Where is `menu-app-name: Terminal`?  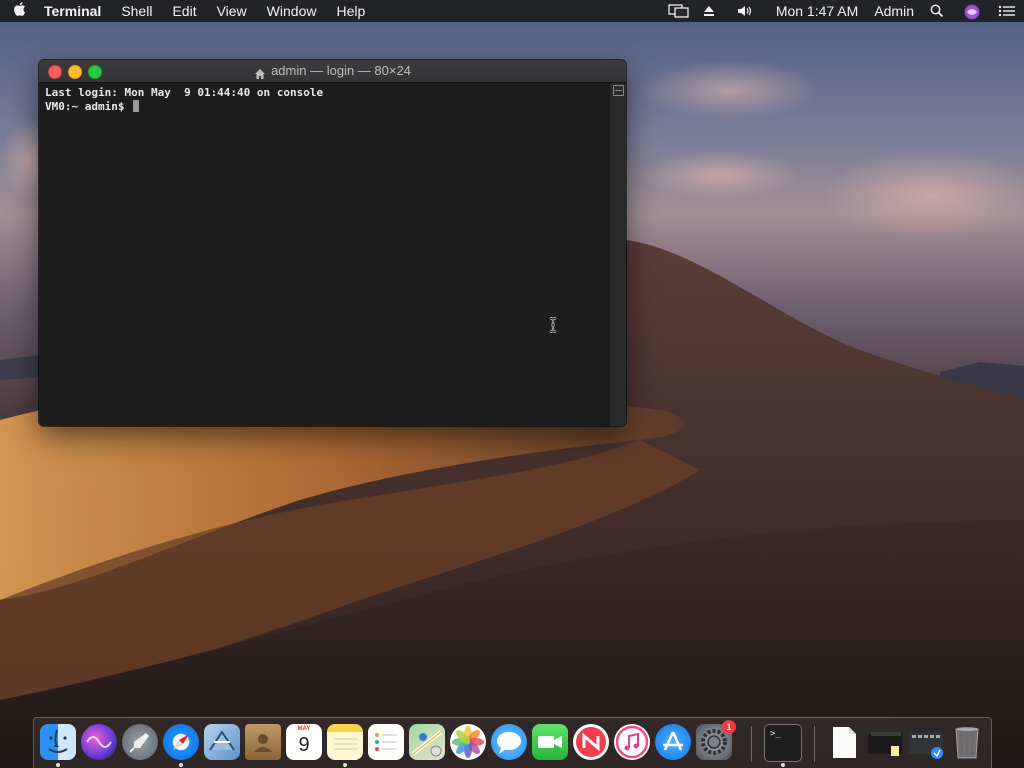 menu-app-name: Terminal is located at coordinates (75, 11).